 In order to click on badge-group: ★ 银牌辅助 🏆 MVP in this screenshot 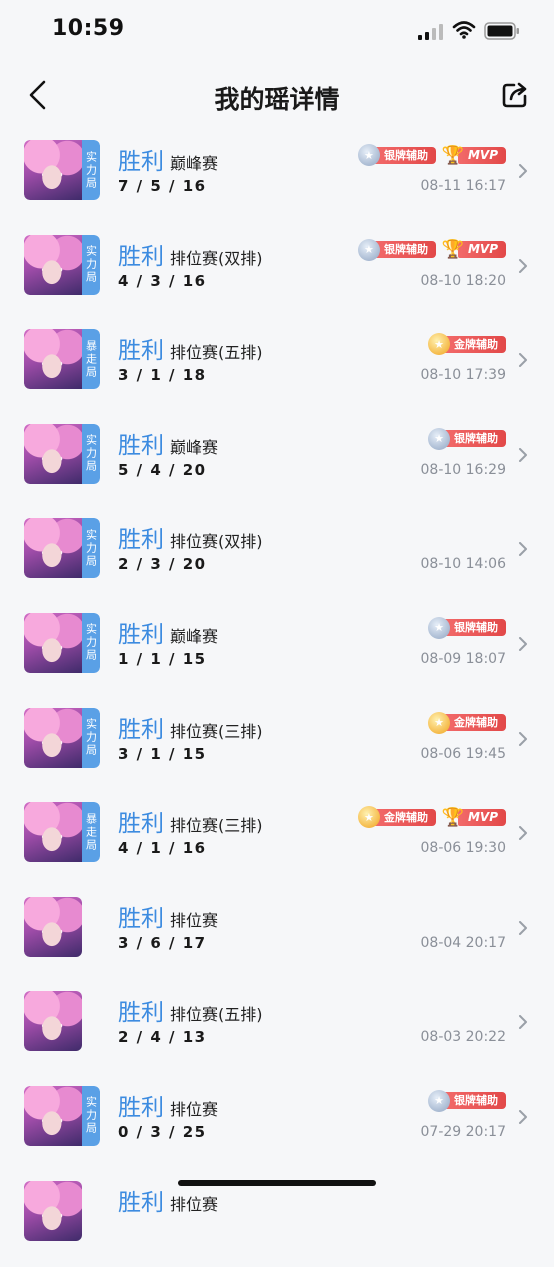, I will do `click(431, 249)`.